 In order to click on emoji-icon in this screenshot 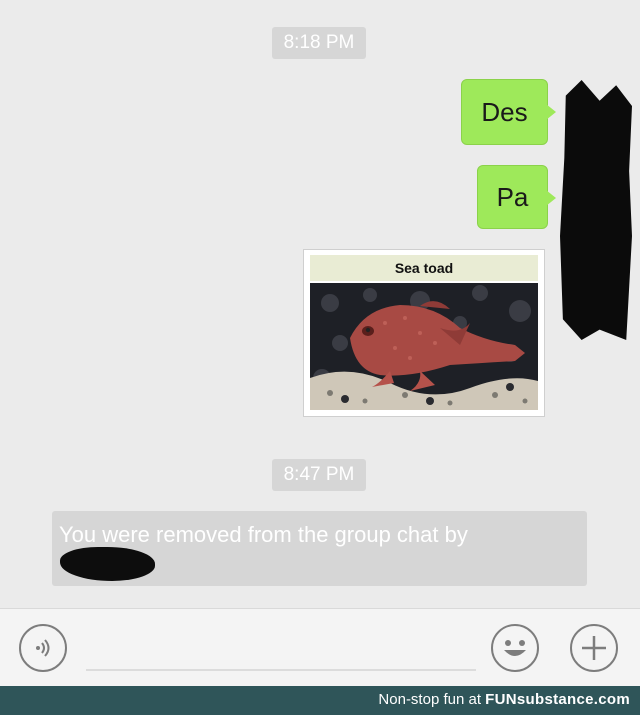, I will do `click(515, 648)`.